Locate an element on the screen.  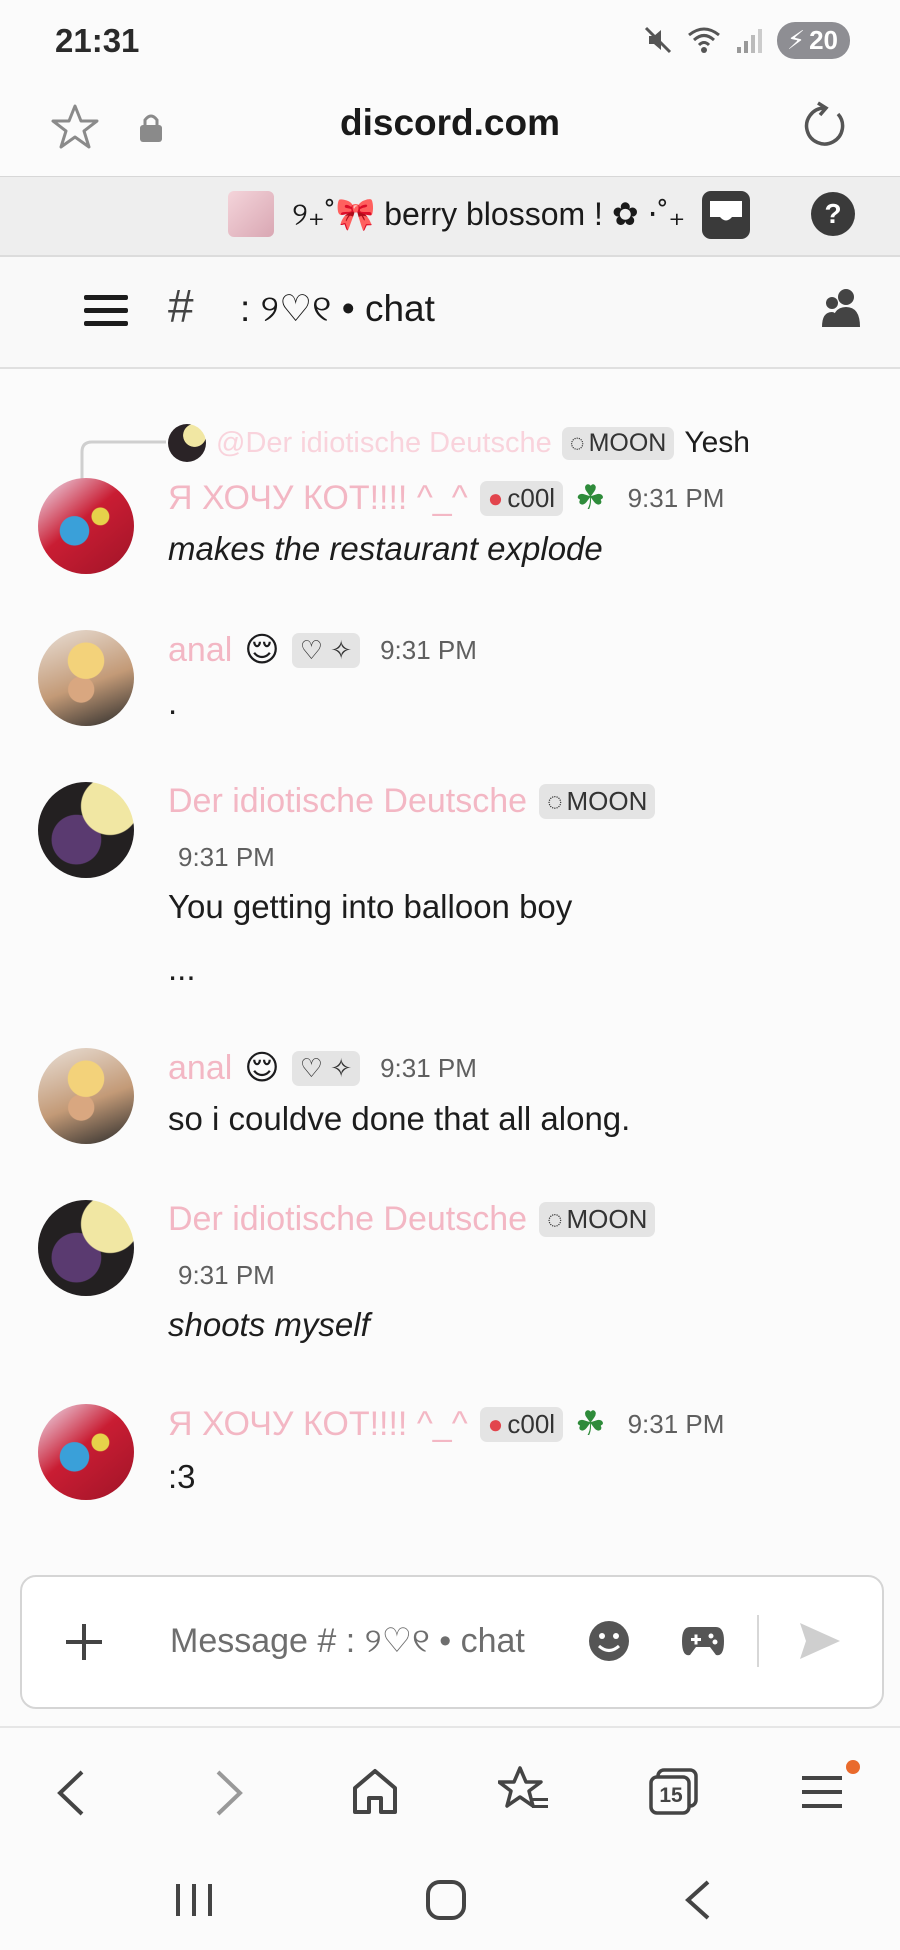
browser-nav-bar: 15 is located at coordinates (450, 1792).